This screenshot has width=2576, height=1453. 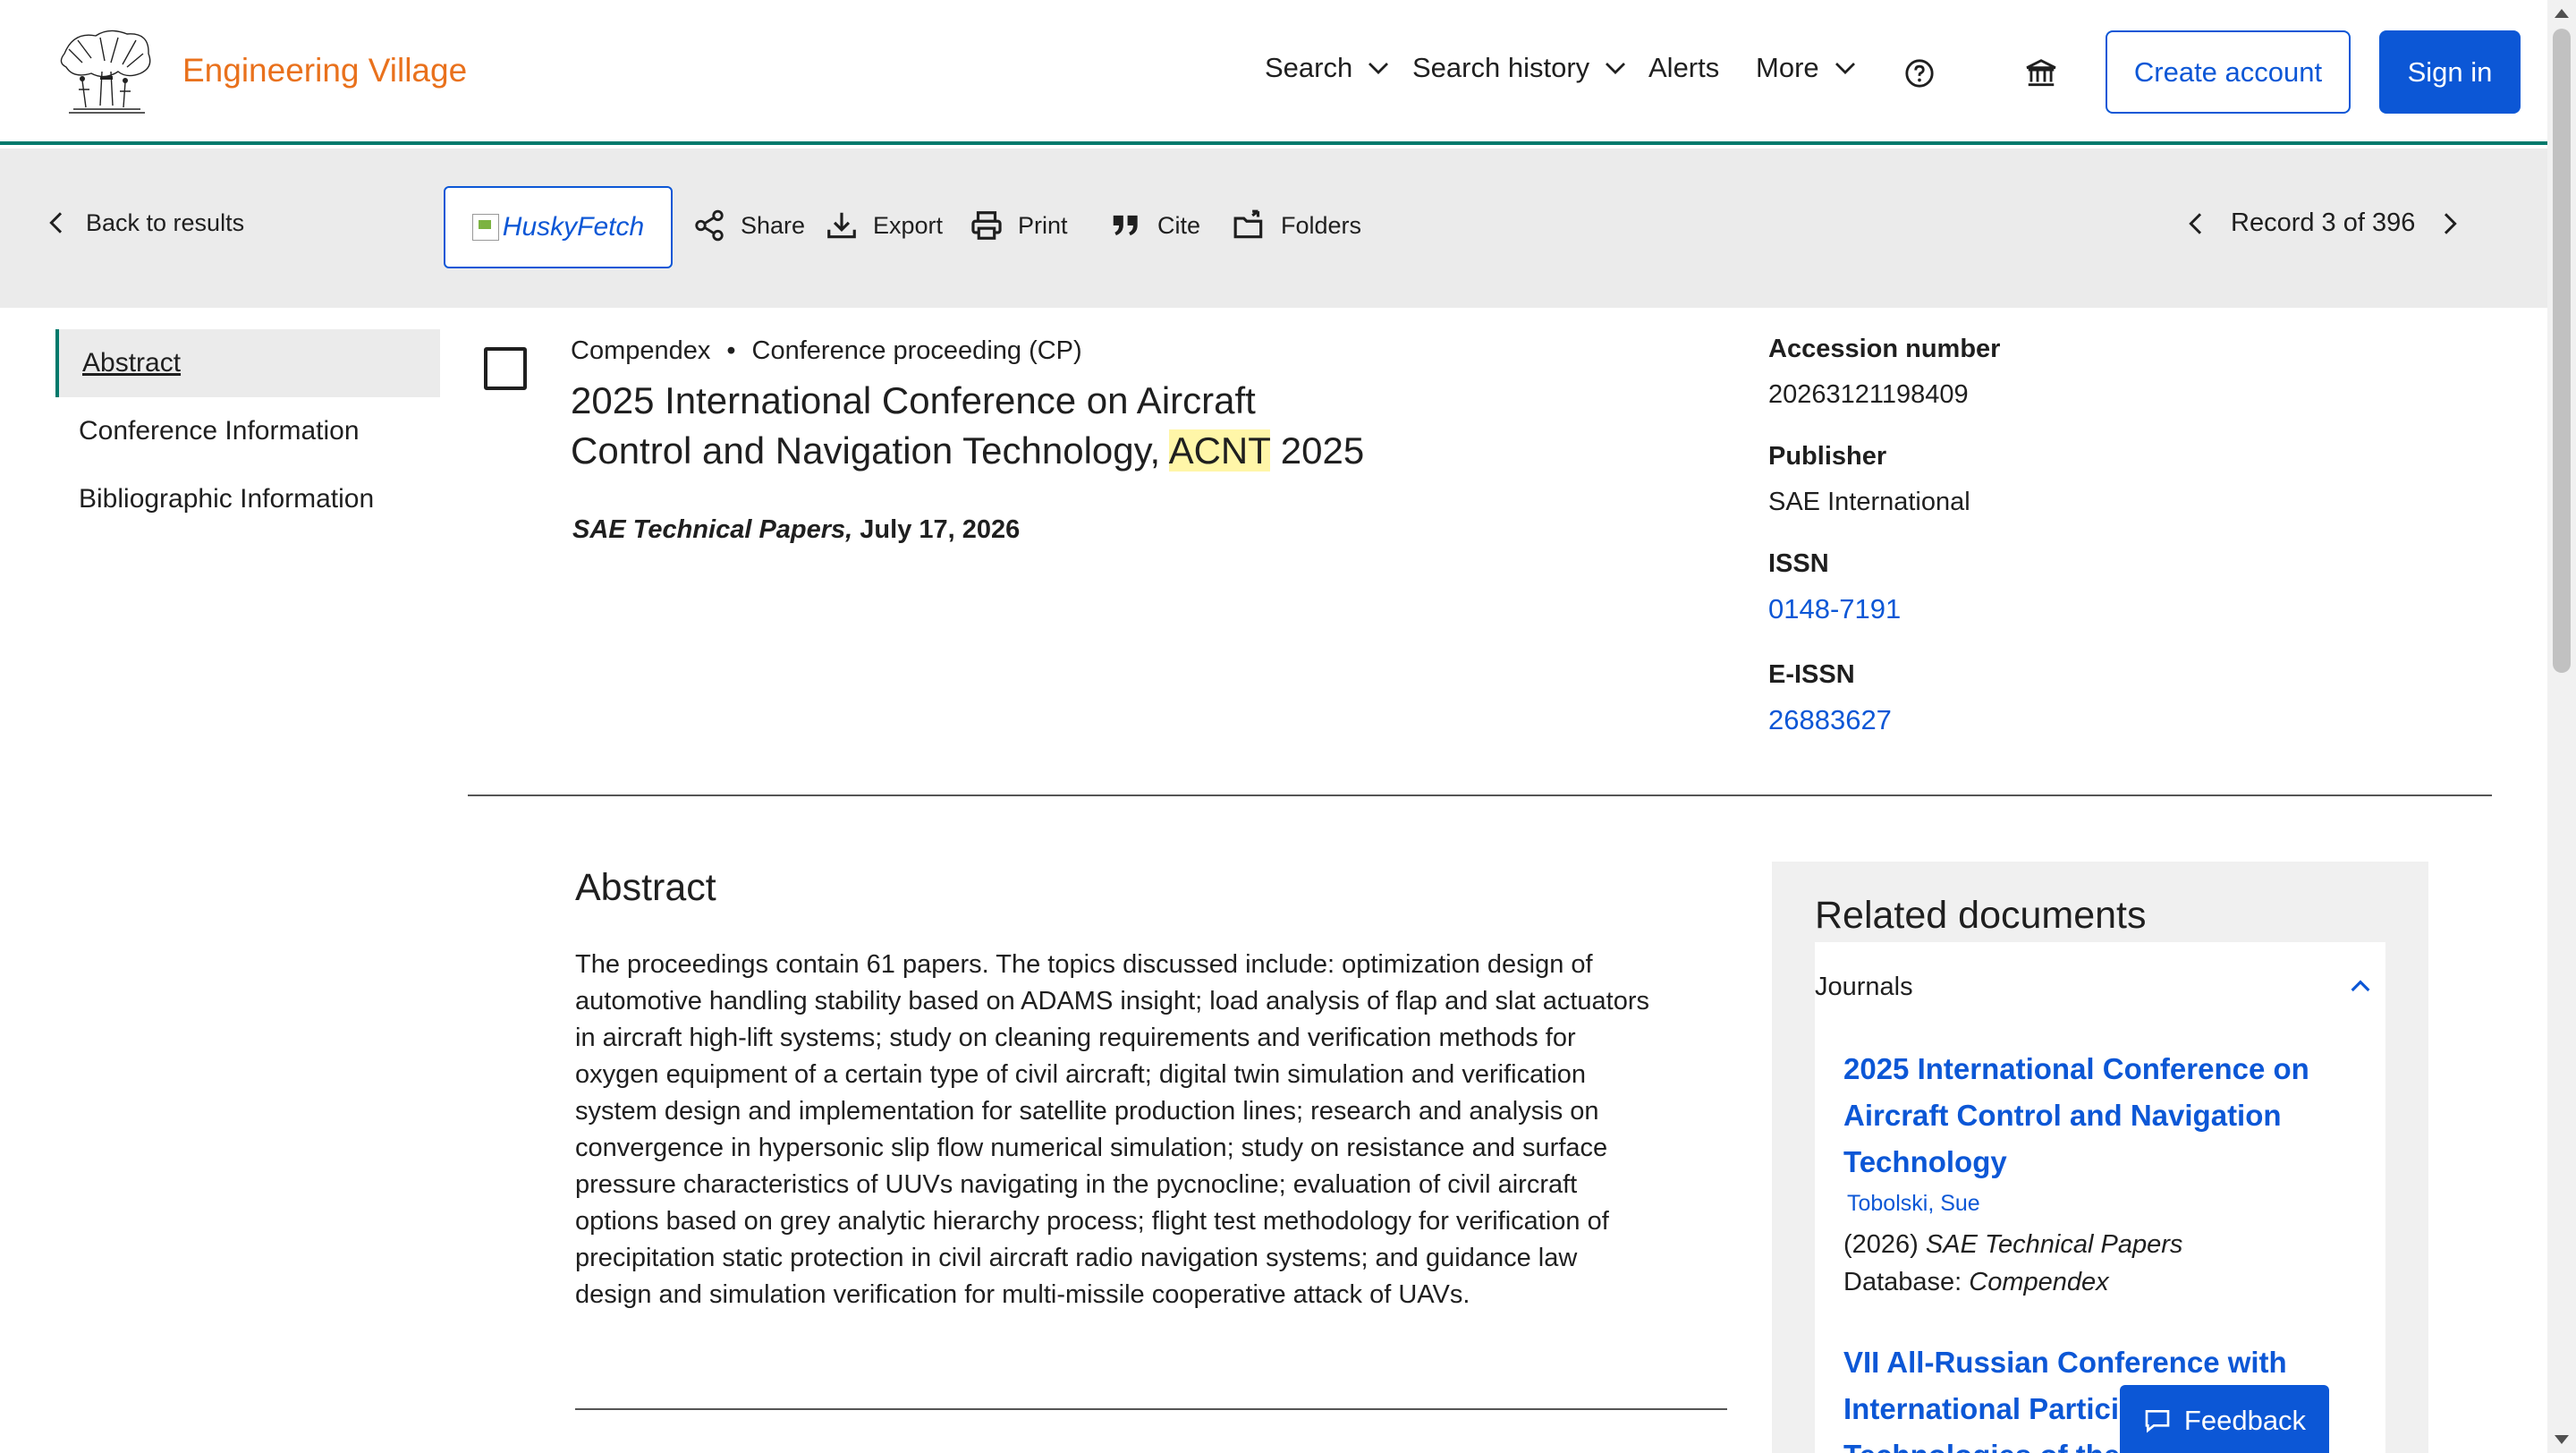 I want to click on section-nav-bibliographic-information: Bibliographic Information, so click(x=247, y=499).